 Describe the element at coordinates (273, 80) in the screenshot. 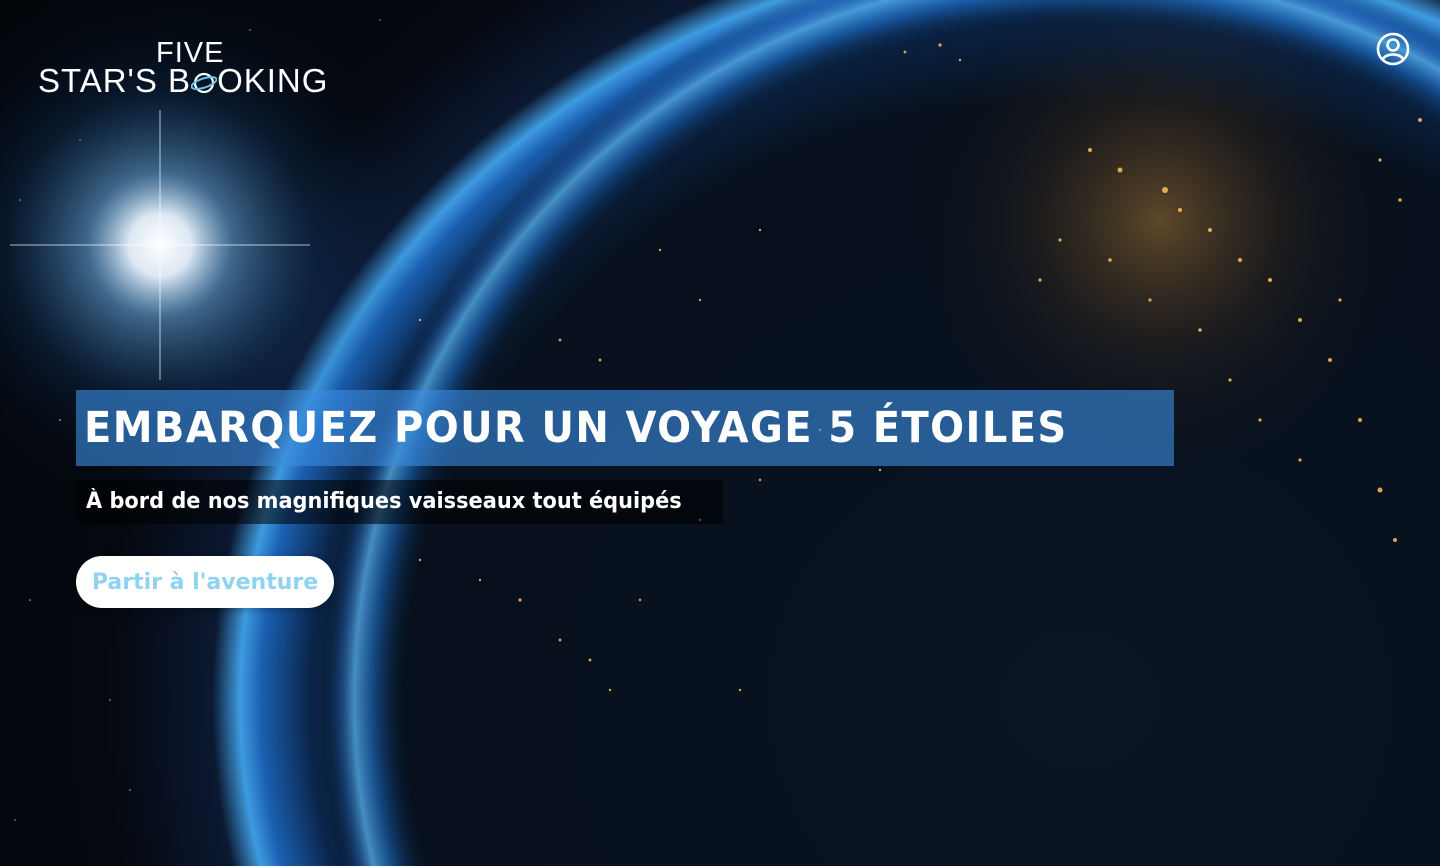

I see `logo-main-part2: OKING` at that location.